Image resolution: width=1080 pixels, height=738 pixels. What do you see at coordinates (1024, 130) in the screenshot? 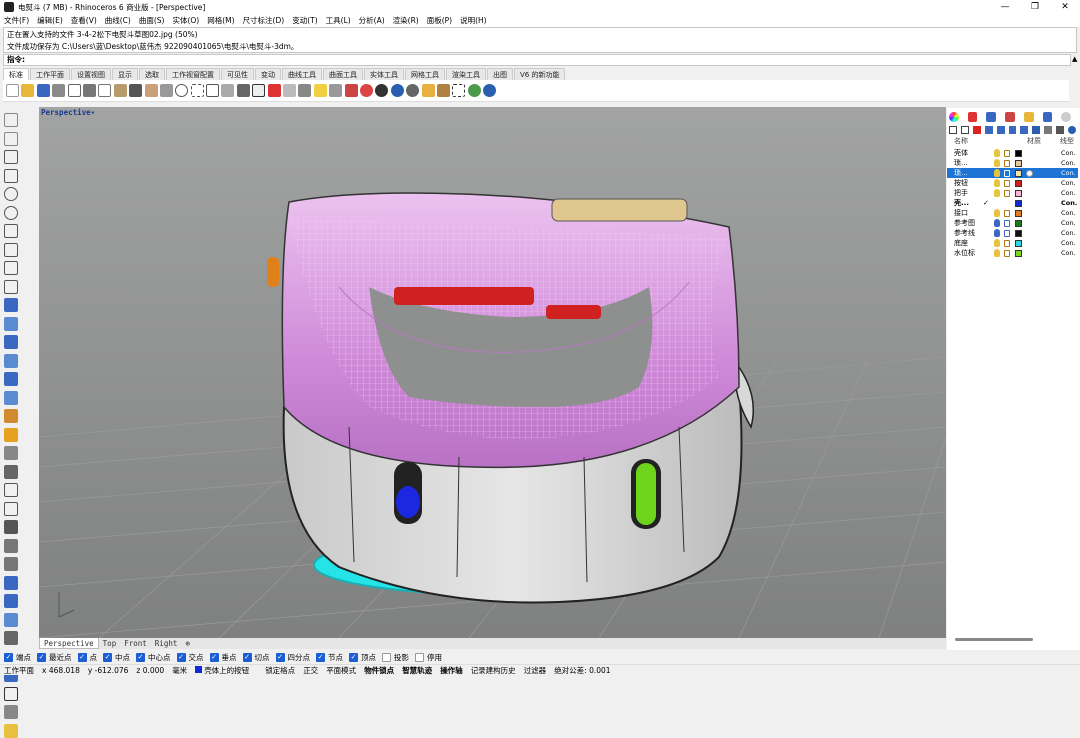
I see `move-to-child-icon` at bounding box center [1024, 130].